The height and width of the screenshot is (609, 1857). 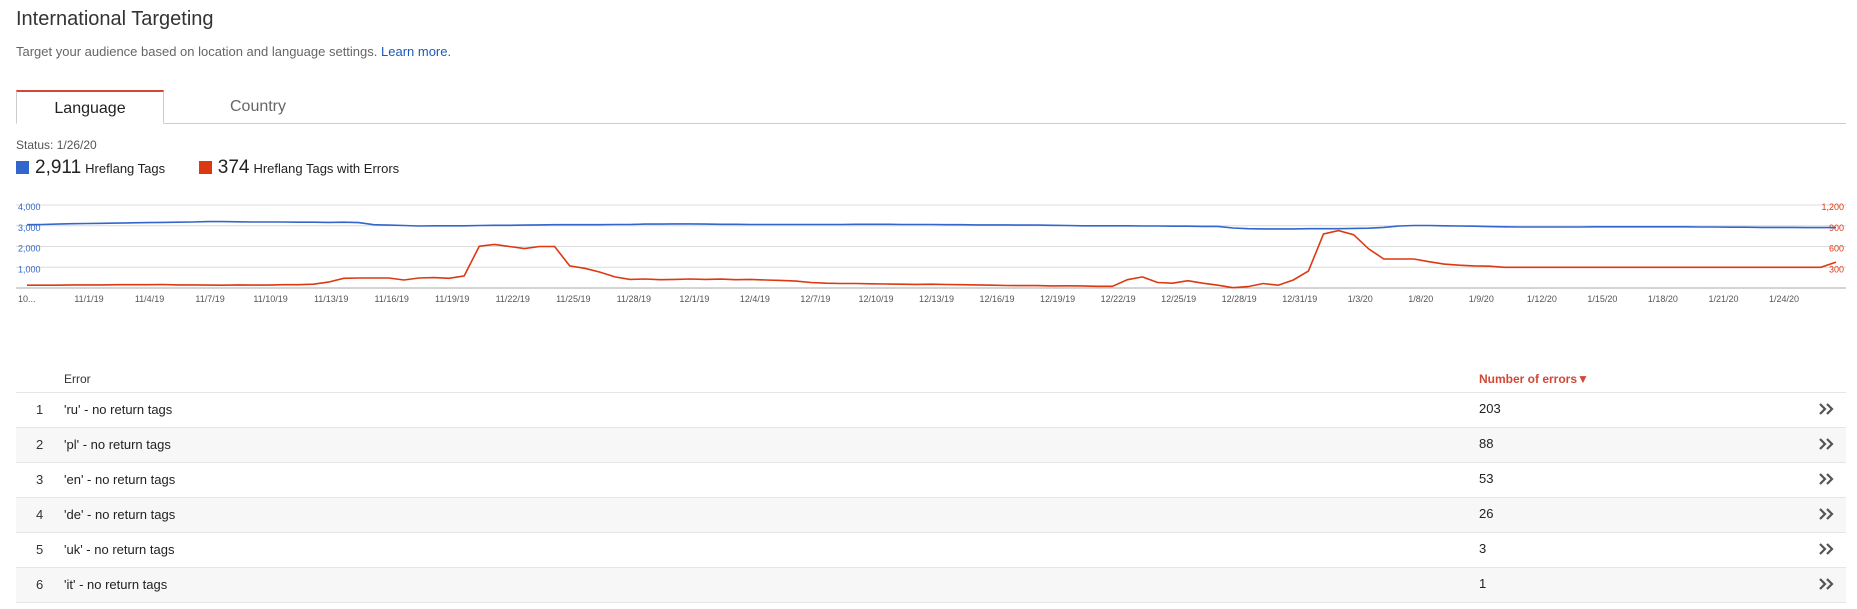 What do you see at coordinates (90, 107) in the screenshot?
I see `tab-language: Language` at bounding box center [90, 107].